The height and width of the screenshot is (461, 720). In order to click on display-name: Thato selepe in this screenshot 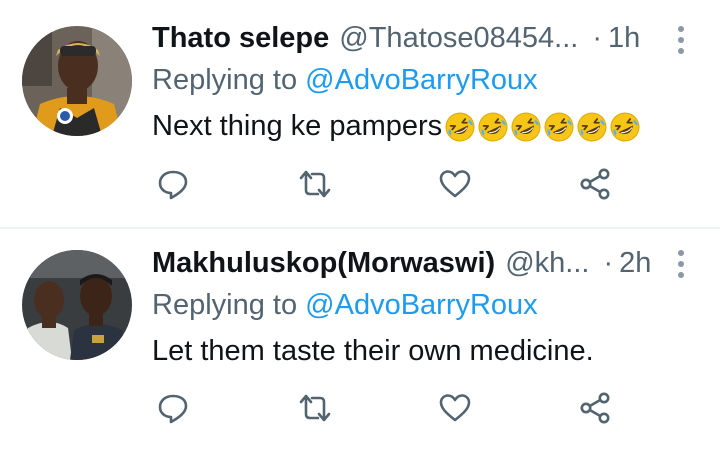, I will do `click(240, 38)`.